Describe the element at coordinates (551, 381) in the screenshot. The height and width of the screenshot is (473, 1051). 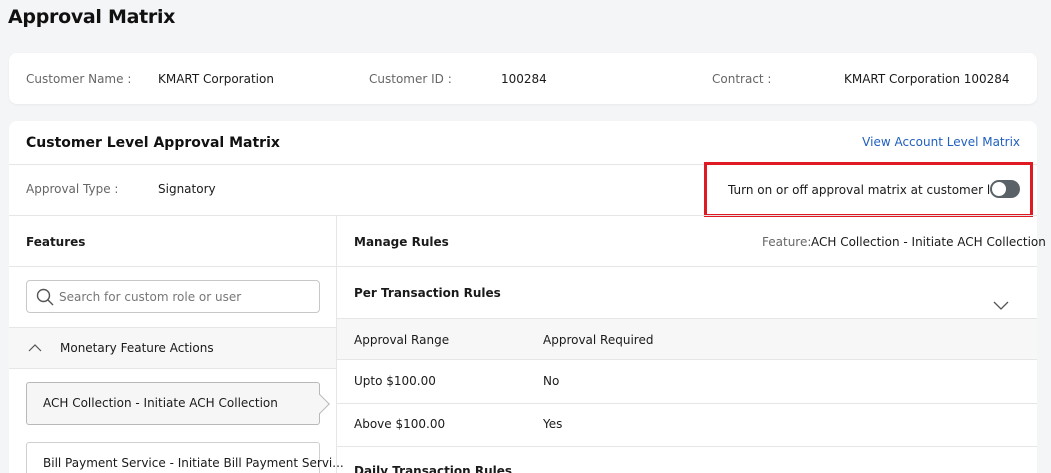
I see `rule-required-cell: No` at that location.